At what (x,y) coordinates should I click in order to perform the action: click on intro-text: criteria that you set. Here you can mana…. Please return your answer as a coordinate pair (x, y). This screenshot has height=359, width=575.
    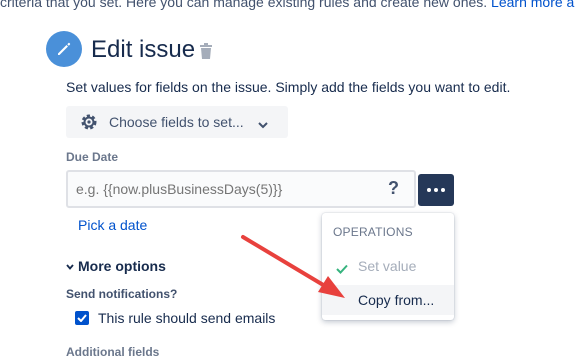
    Looking at the image, I should click on (287, 5).